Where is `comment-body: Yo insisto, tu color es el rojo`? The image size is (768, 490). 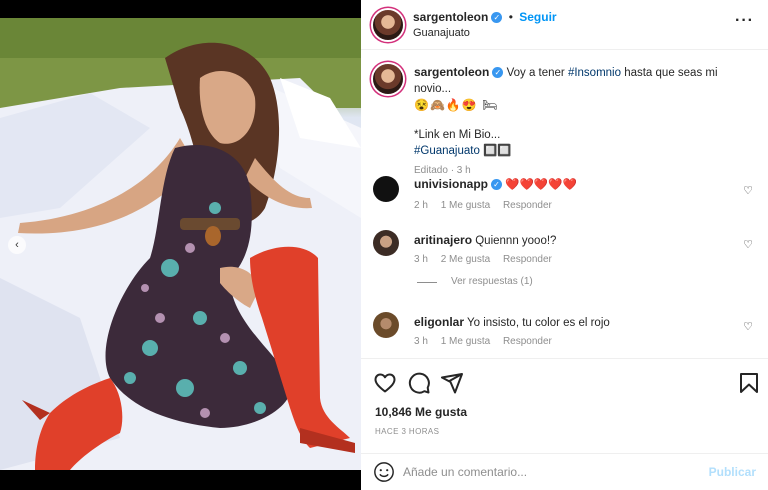
comment-body: Yo insisto, tu color es el rojo is located at coordinates (538, 323).